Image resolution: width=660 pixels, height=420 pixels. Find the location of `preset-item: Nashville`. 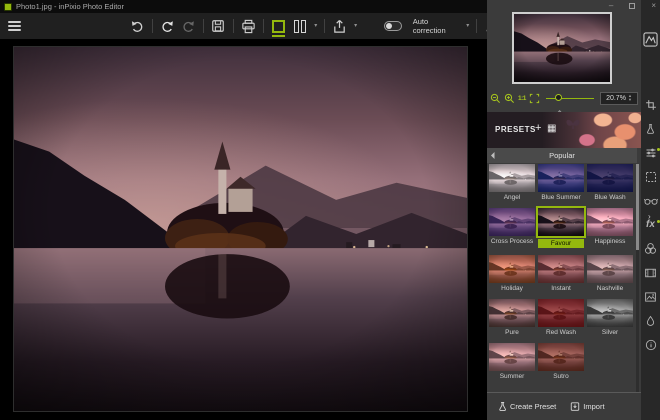

preset-item: Nashville is located at coordinates (610, 273).